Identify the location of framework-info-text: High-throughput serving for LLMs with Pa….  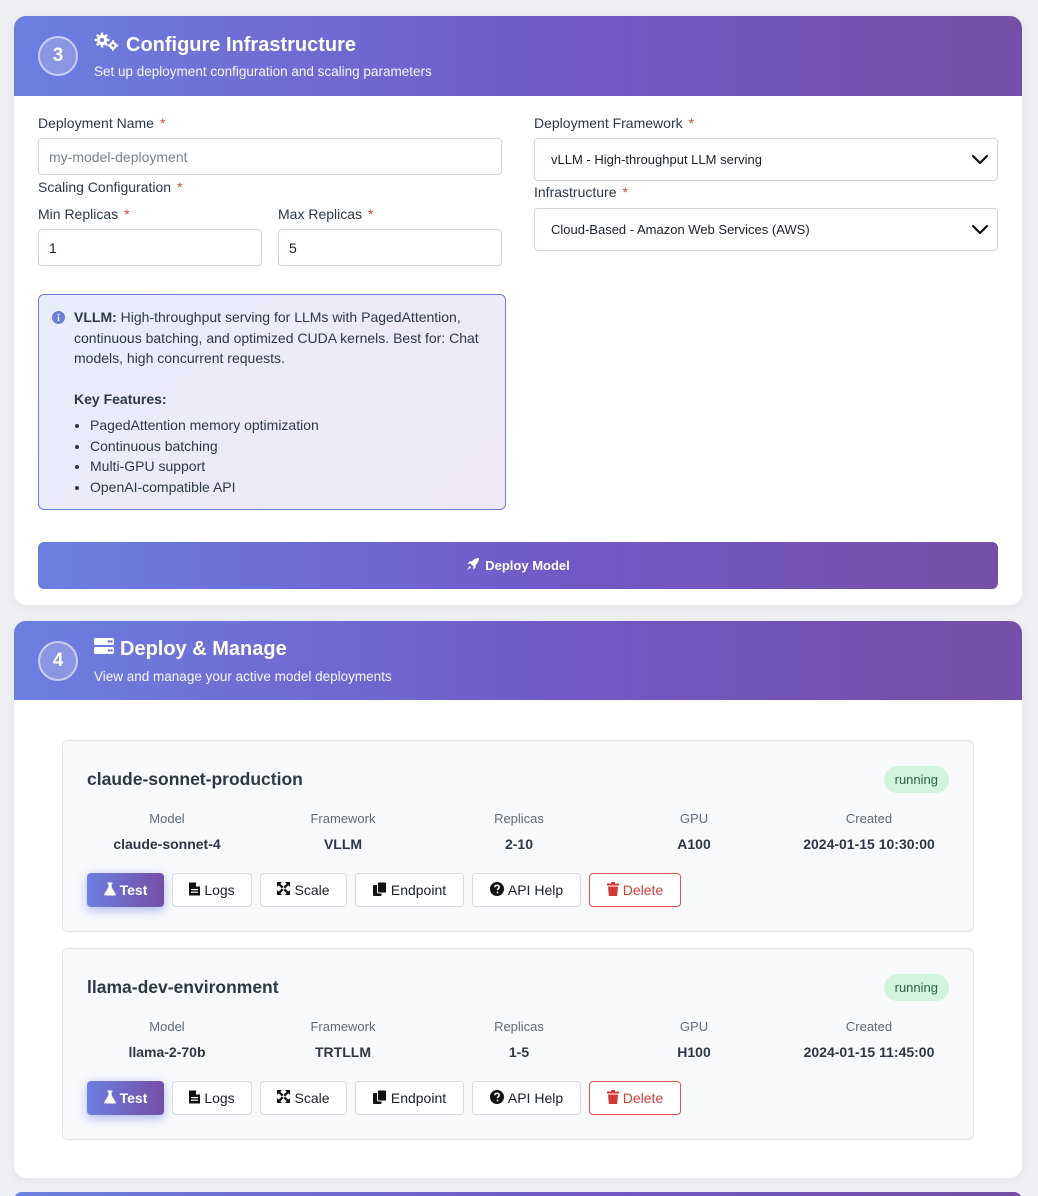
(276, 337).